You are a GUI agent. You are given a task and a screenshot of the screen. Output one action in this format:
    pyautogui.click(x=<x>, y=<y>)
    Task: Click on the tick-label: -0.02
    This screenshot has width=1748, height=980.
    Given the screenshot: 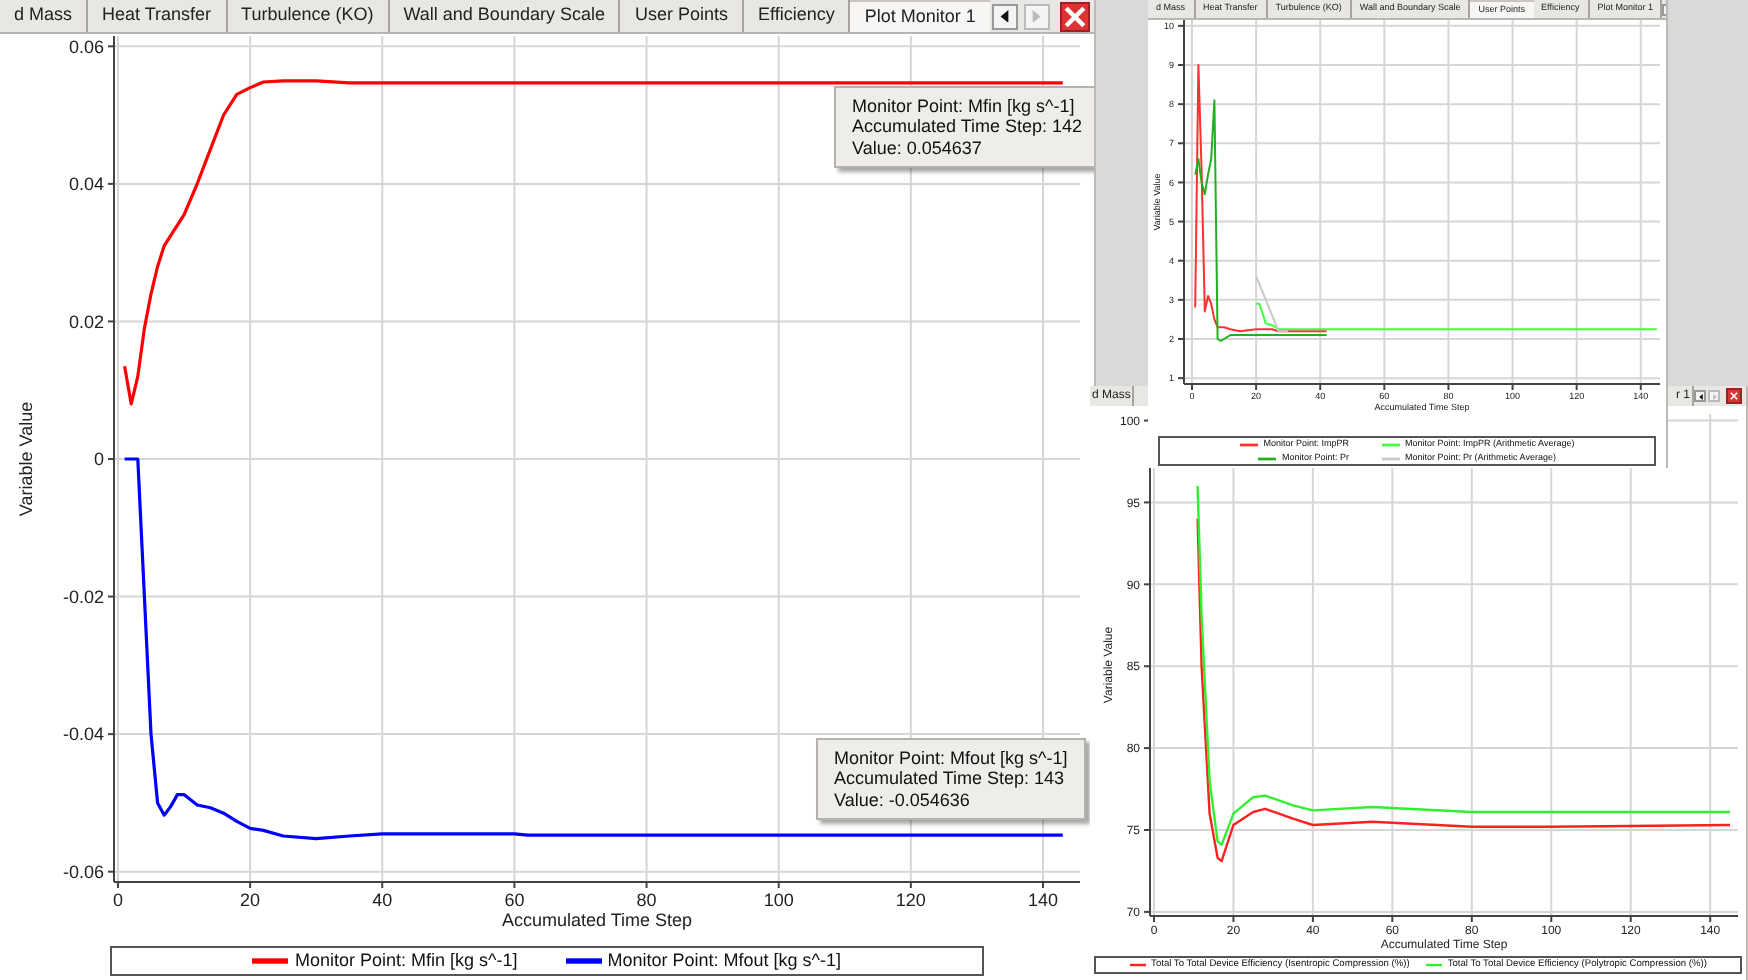 What is the action you would take?
    pyautogui.click(x=83, y=596)
    